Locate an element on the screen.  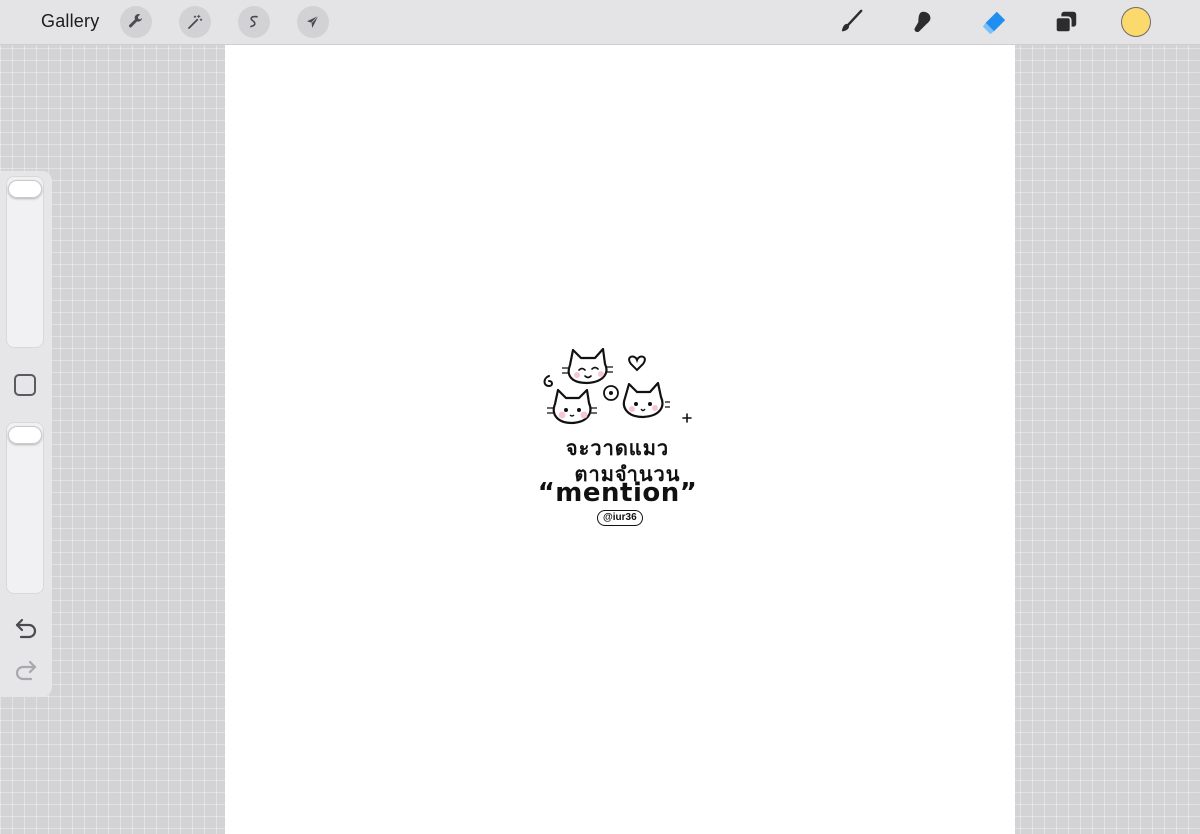
left-sidebar is located at coordinates (26, 434).